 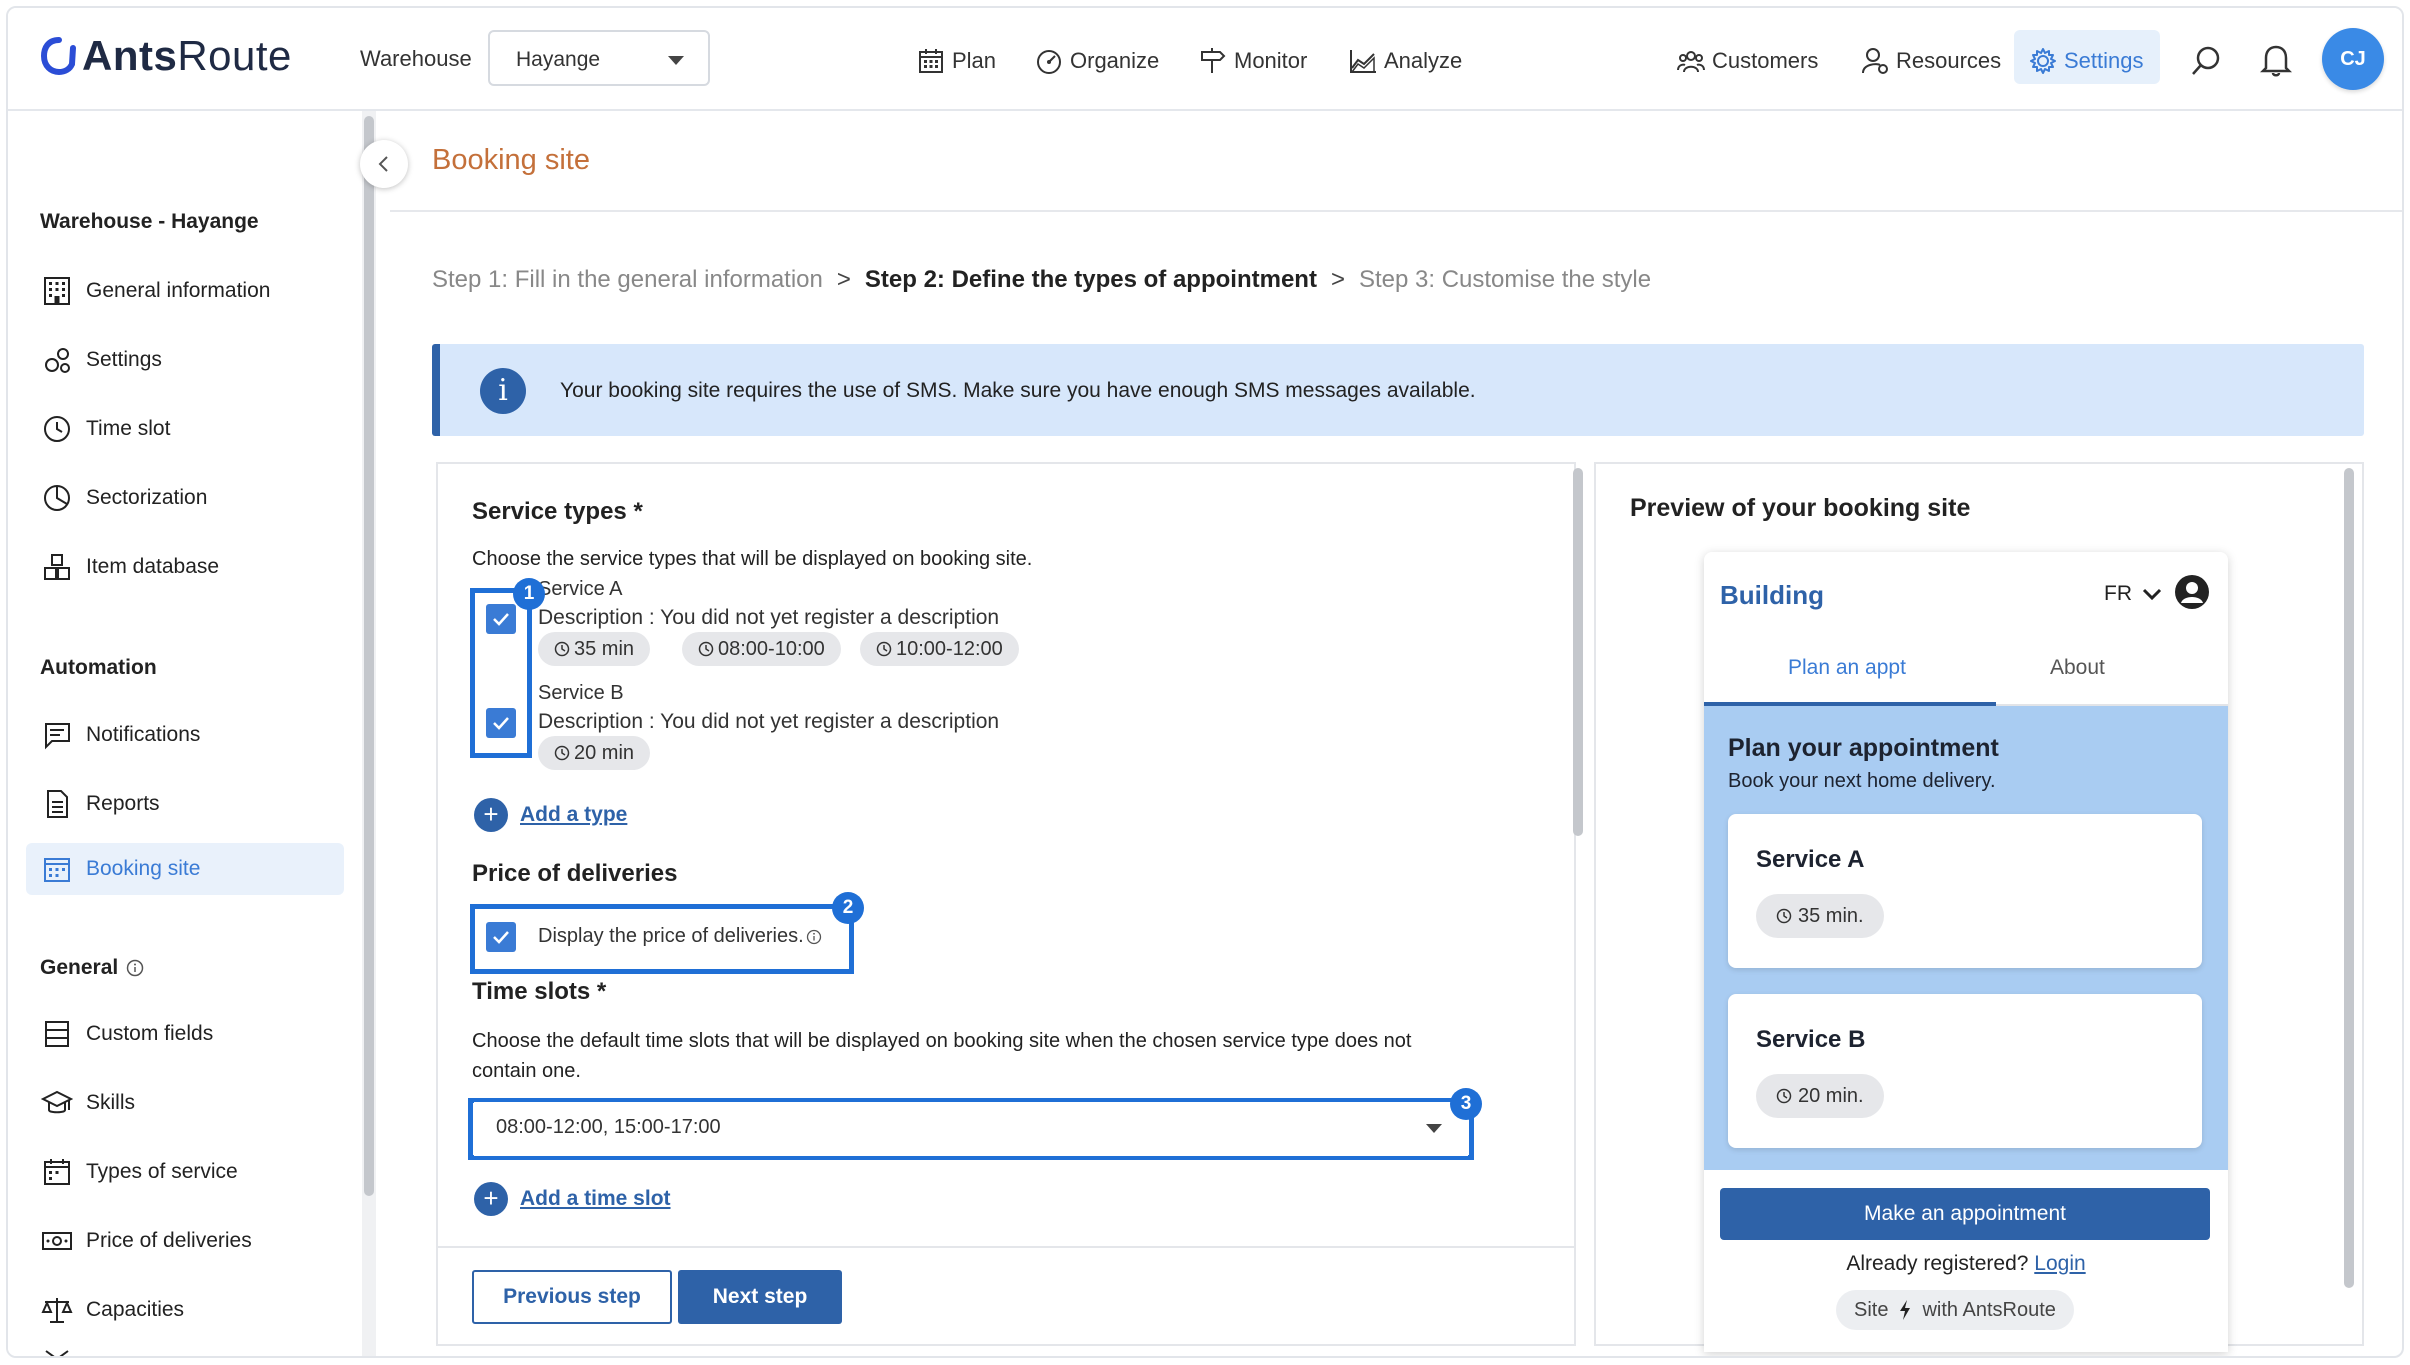 I want to click on nav-plan: Plan, so click(x=956, y=61).